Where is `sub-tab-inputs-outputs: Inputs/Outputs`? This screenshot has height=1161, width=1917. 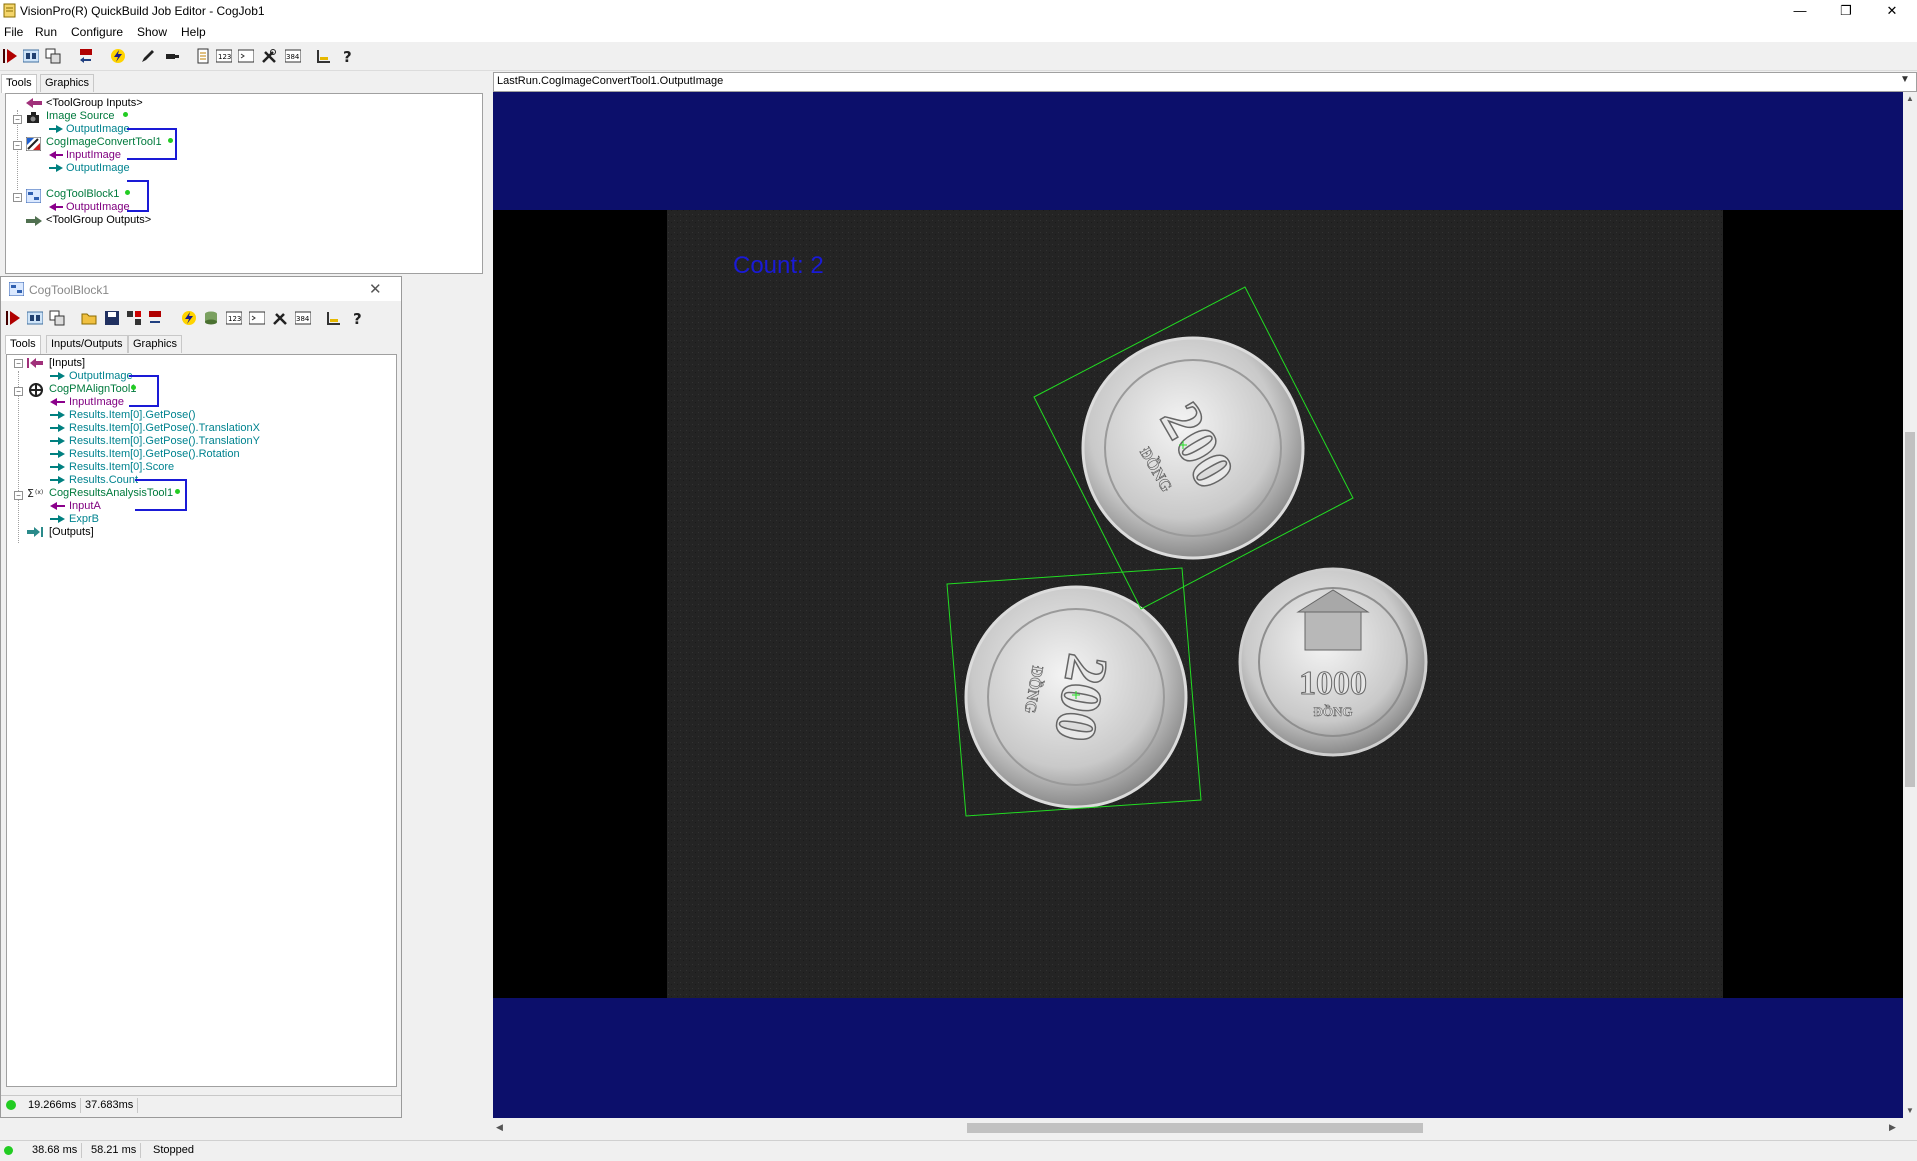 sub-tab-inputs-outputs: Inputs/Outputs is located at coordinates (87, 344).